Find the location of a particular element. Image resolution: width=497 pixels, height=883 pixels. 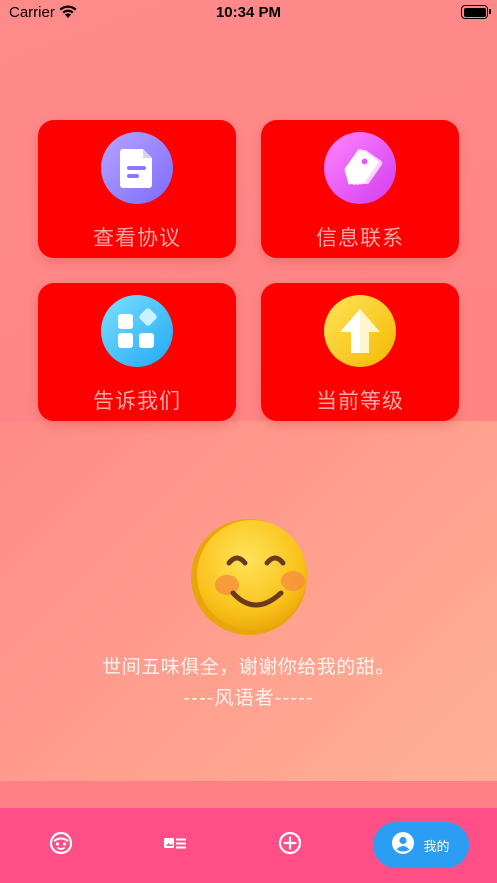

plus-circle-icon is located at coordinates (290, 845).